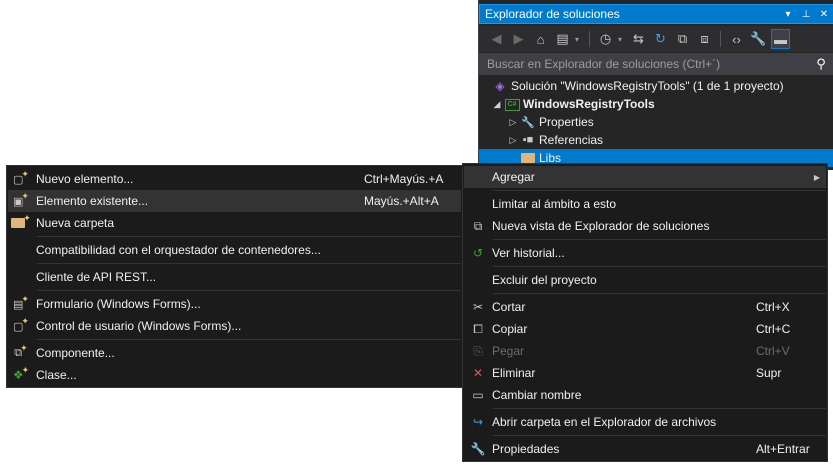 The height and width of the screenshot is (468, 833). What do you see at coordinates (500, 86) in the screenshot?
I see `solution-icon: ◈` at bounding box center [500, 86].